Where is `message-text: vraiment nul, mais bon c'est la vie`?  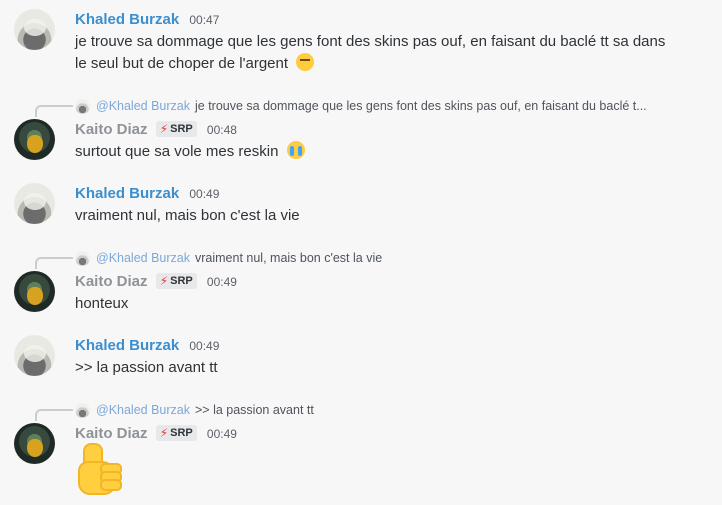
message-text: vraiment nul, mais bon c'est la vie is located at coordinates (187, 215).